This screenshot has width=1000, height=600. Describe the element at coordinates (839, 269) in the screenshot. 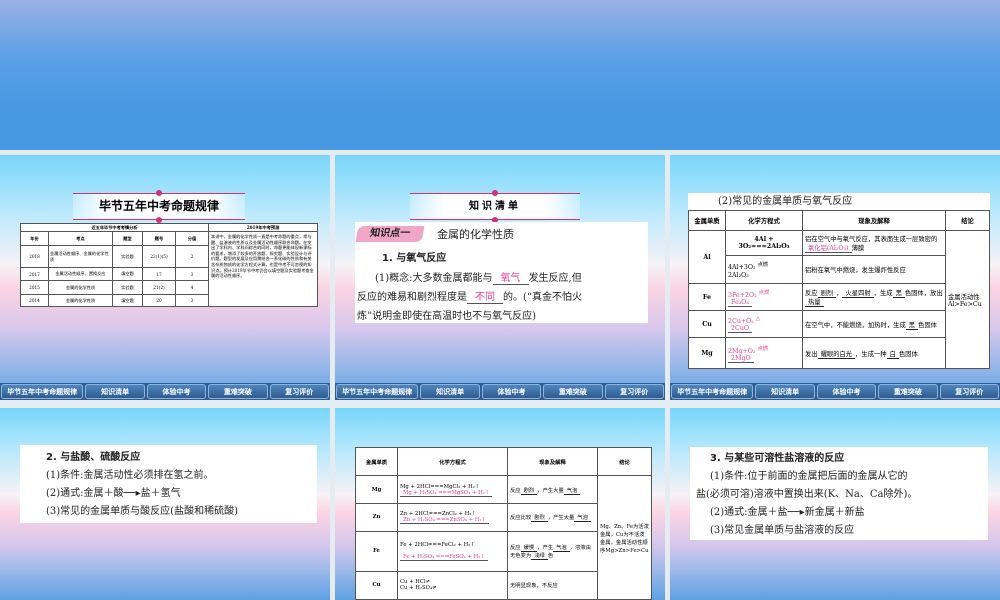

I see `table-row: 4Al+3O₂ 点燃 2Al₂O₃ 铝粉在氧气中燃烧，发生爆炸性反应` at that location.